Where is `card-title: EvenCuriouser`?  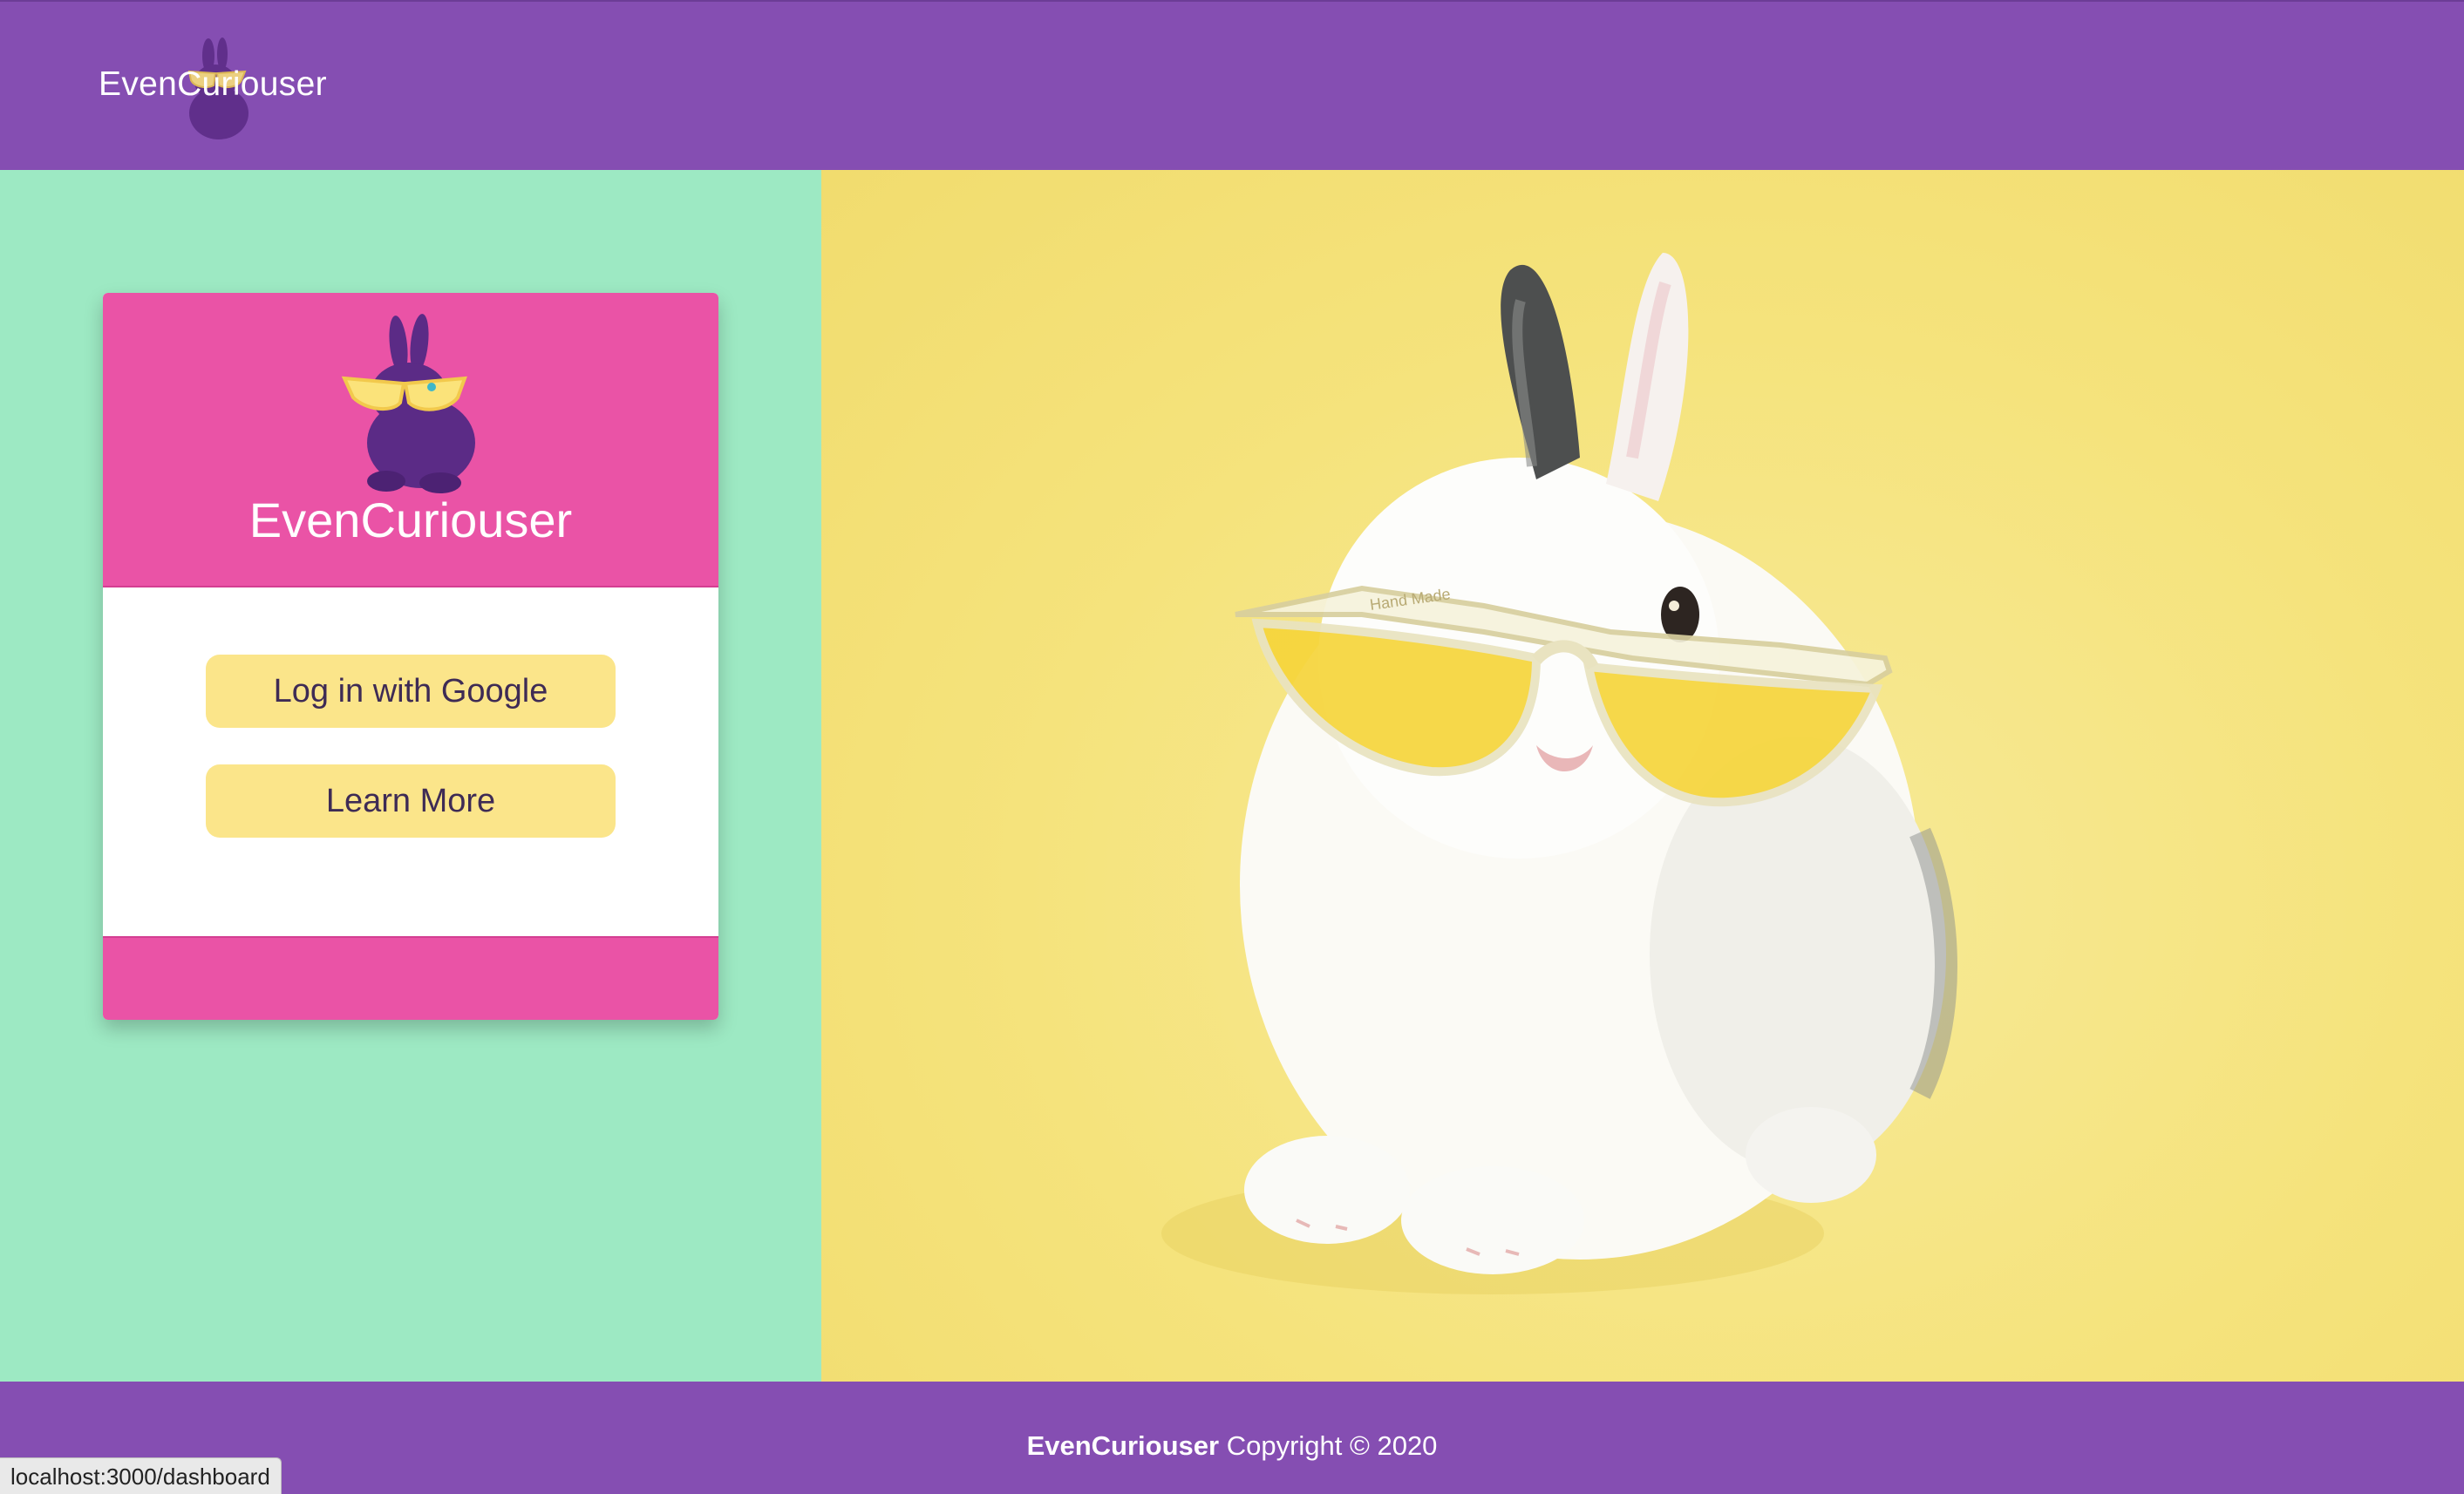 card-title: EvenCuriouser is located at coordinates (410, 519).